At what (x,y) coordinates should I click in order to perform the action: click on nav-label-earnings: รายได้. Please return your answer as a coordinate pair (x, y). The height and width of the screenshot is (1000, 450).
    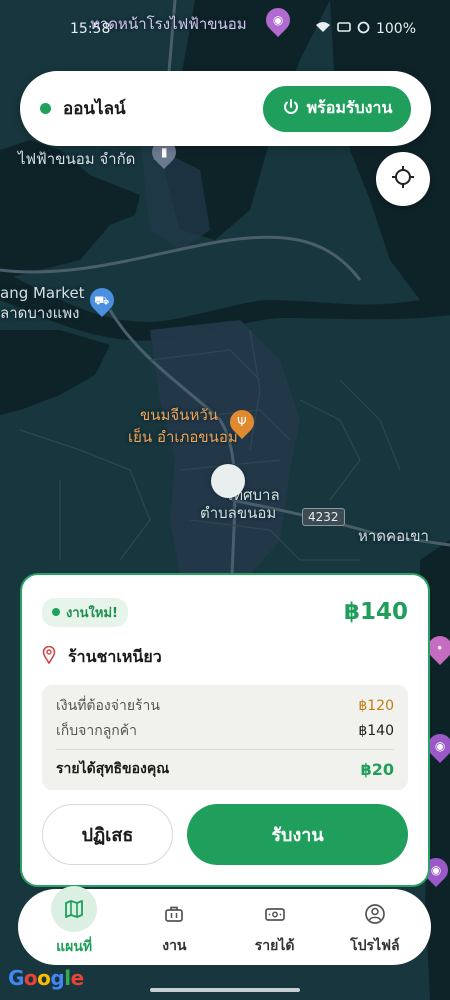
    Looking at the image, I should click on (274, 946).